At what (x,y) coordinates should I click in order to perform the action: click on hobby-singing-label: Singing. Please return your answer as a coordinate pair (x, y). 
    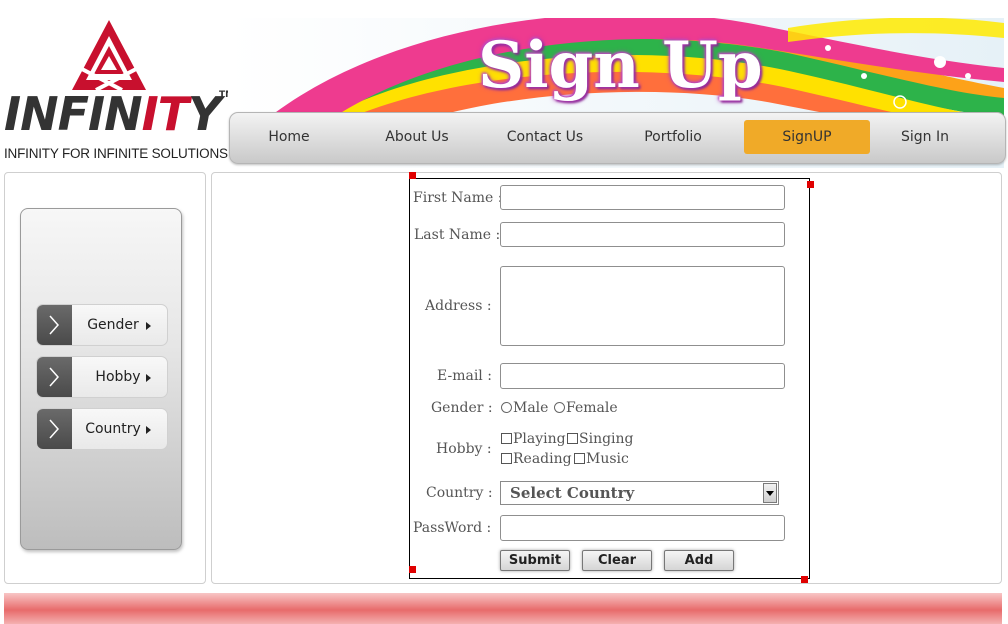
    Looking at the image, I should click on (606, 439).